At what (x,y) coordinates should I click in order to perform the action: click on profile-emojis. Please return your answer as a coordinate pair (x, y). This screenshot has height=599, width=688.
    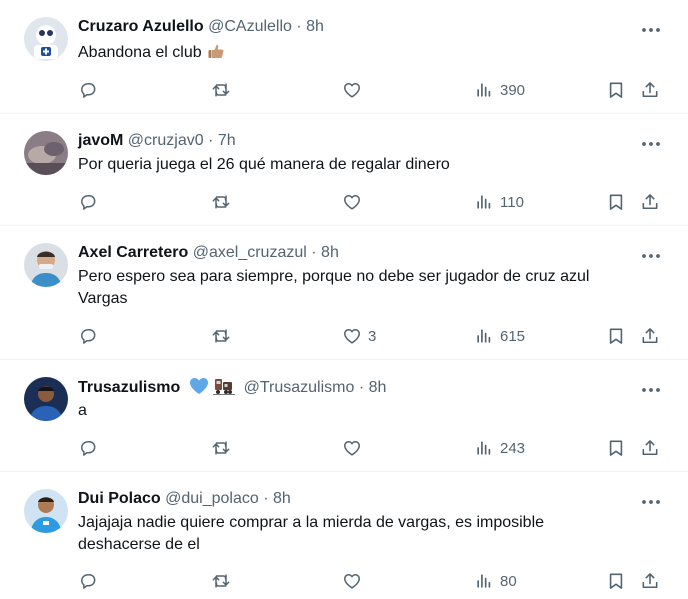
    Looking at the image, I should click on (212, 389).